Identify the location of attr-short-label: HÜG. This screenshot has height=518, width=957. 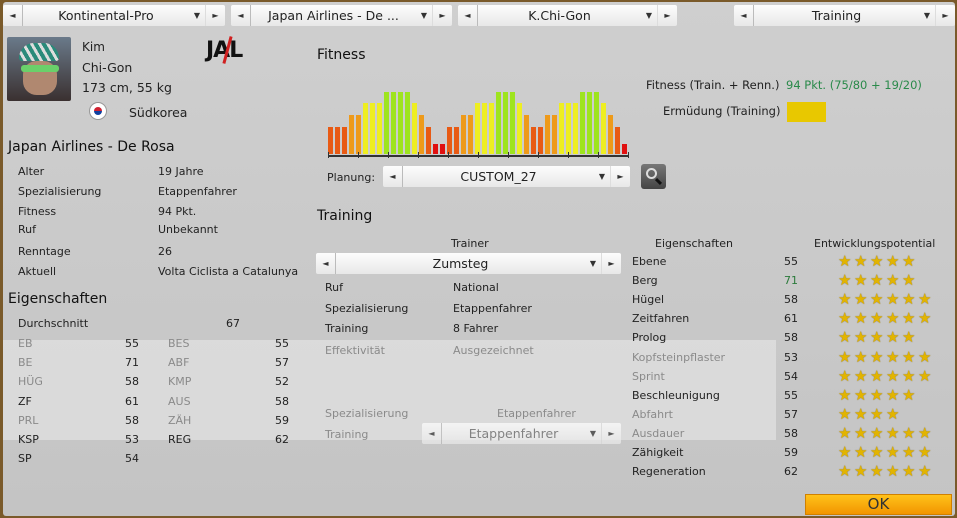
(30, 382).